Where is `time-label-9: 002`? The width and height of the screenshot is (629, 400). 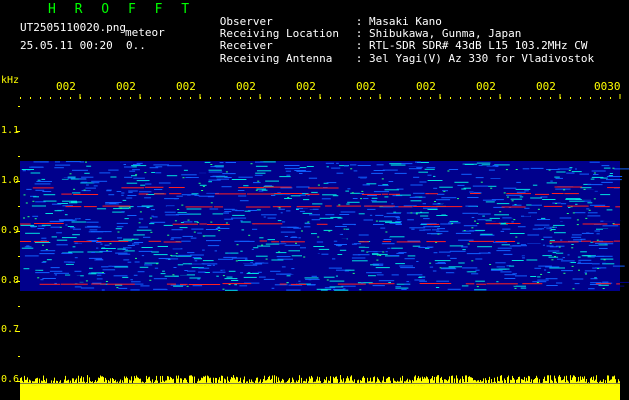 time-label-9: 002 is located at coordinates (546, 86).